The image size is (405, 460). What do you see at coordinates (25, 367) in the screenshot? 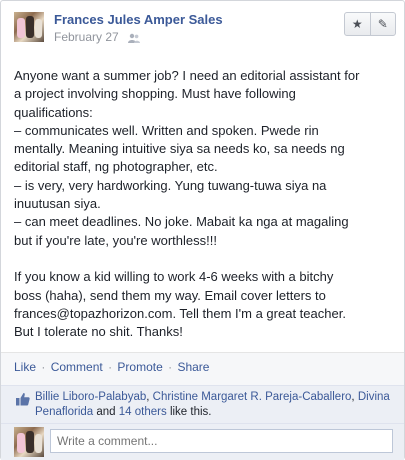
I see `like-link: Like` at bounding box center [25, 367].